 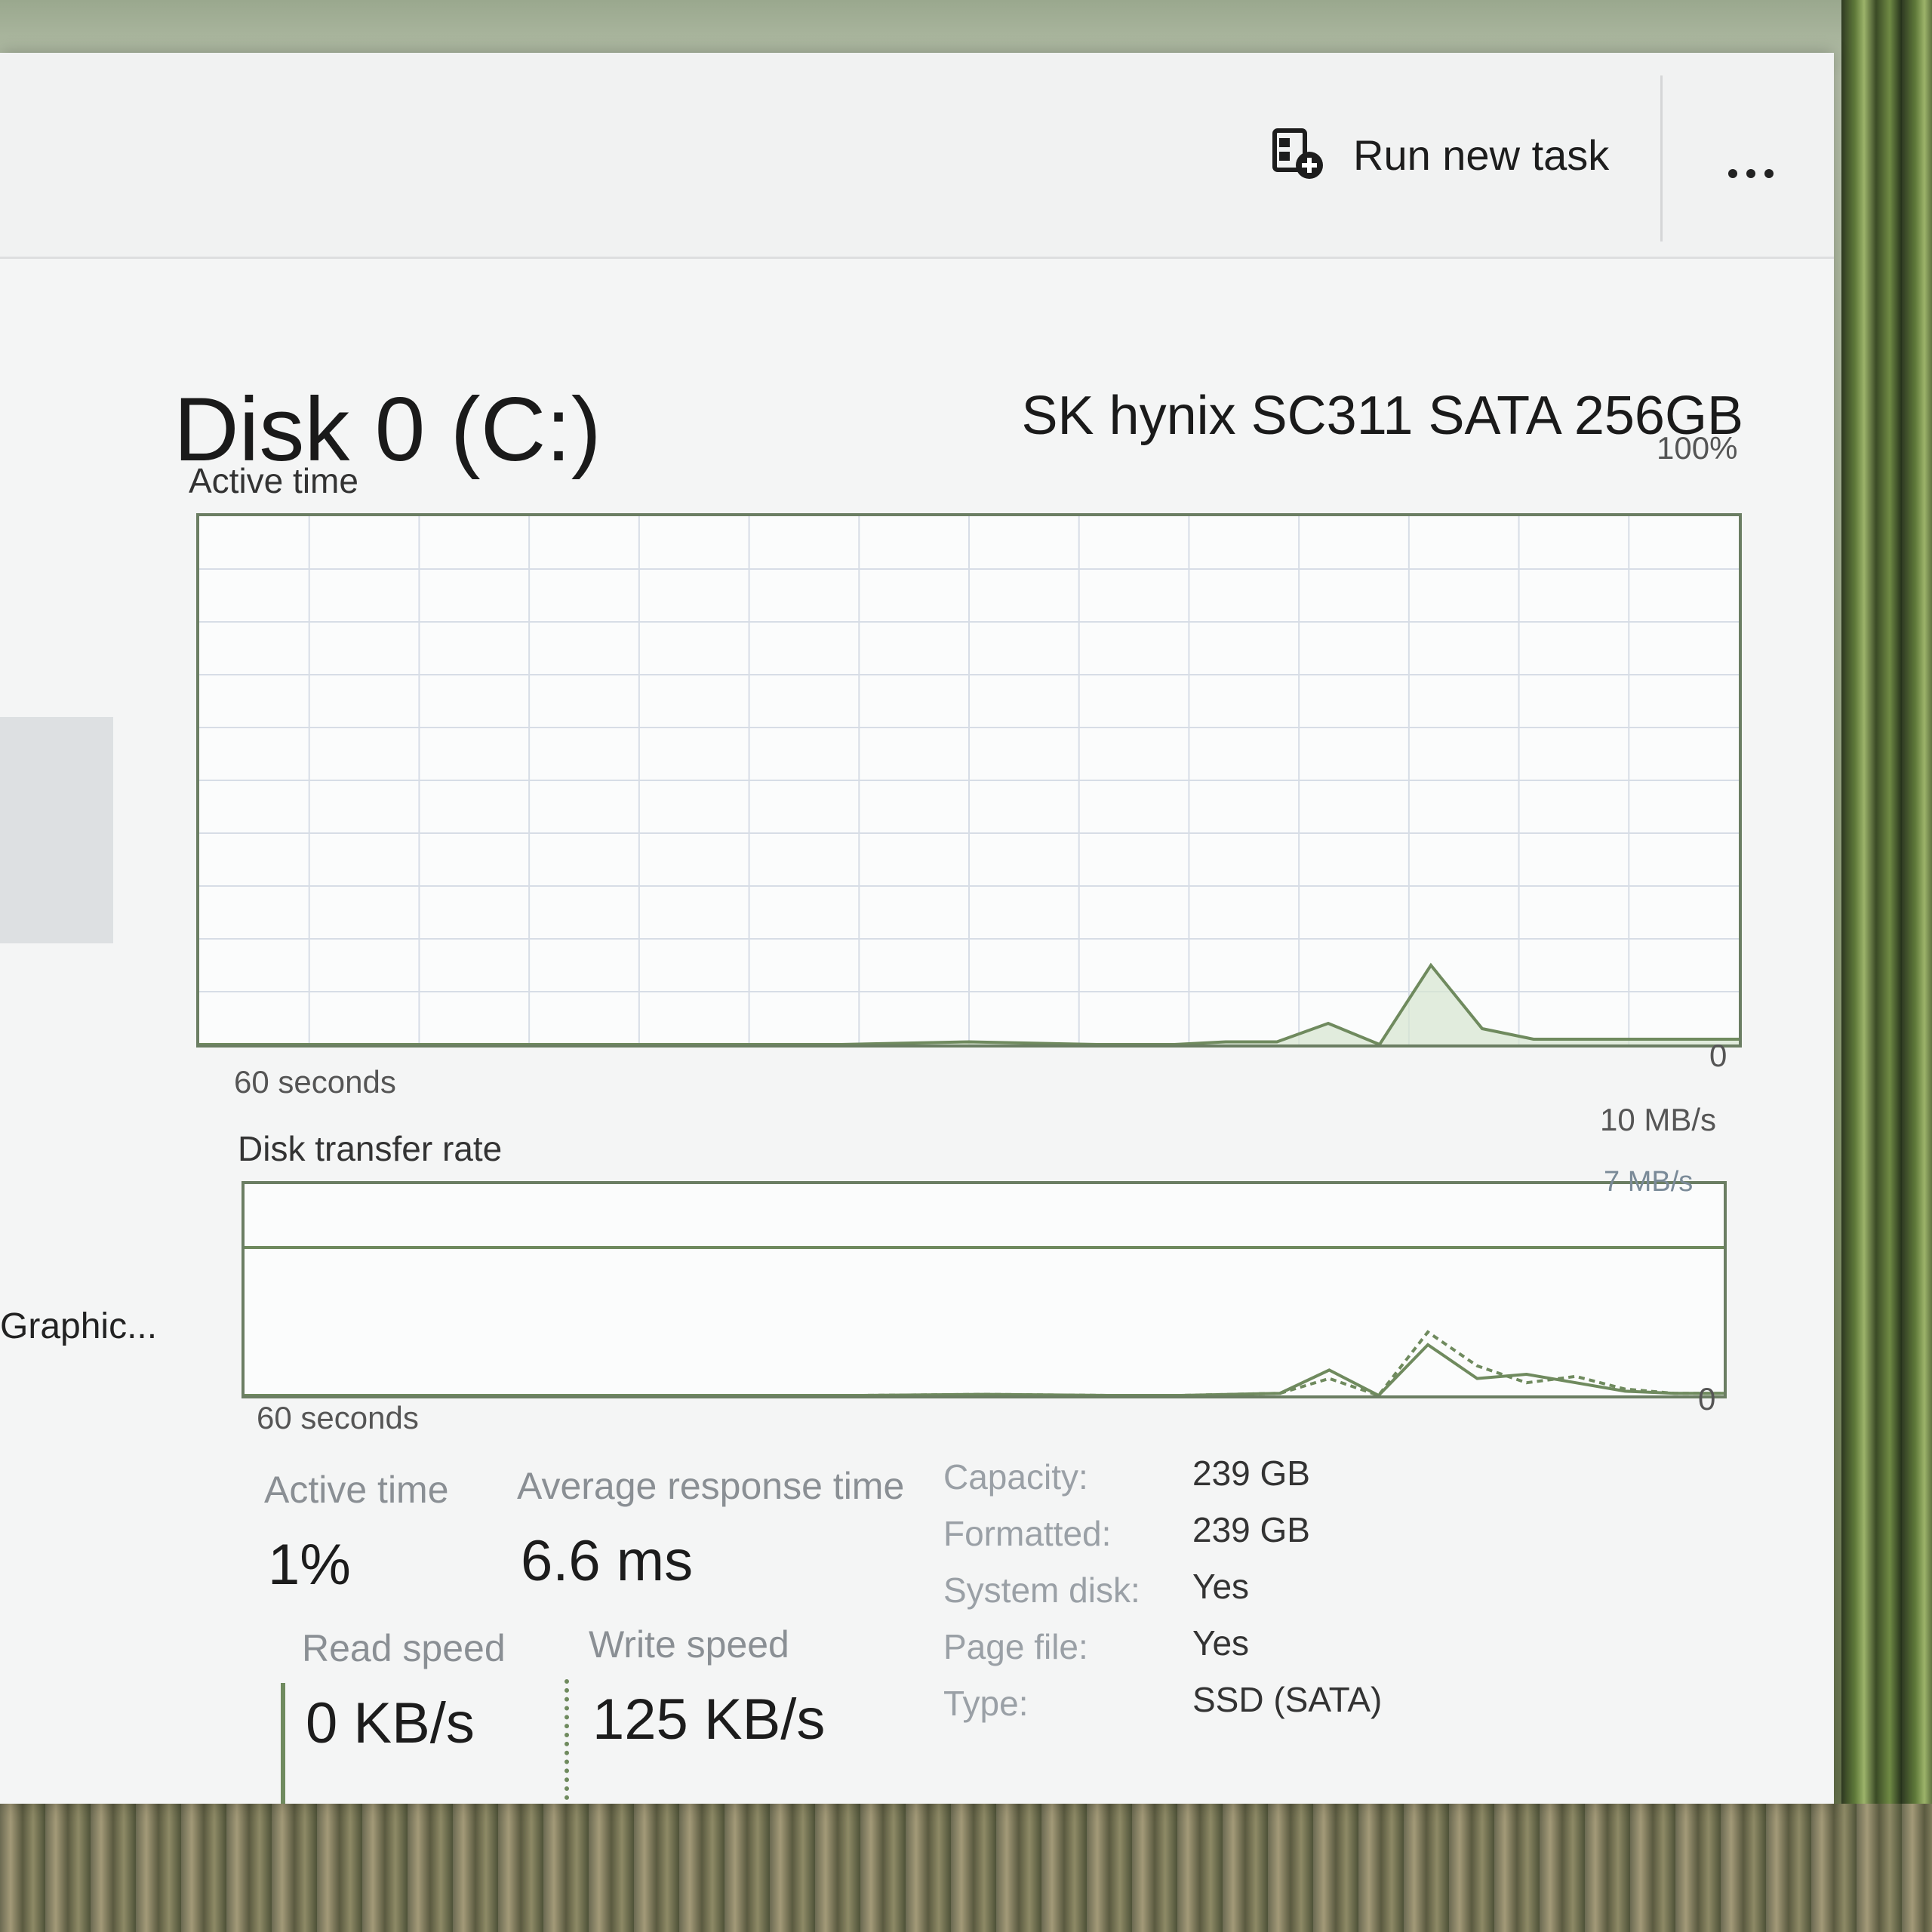 I want to click on active-time-window-label: 60 seconds, so click(x=315, y=1082).